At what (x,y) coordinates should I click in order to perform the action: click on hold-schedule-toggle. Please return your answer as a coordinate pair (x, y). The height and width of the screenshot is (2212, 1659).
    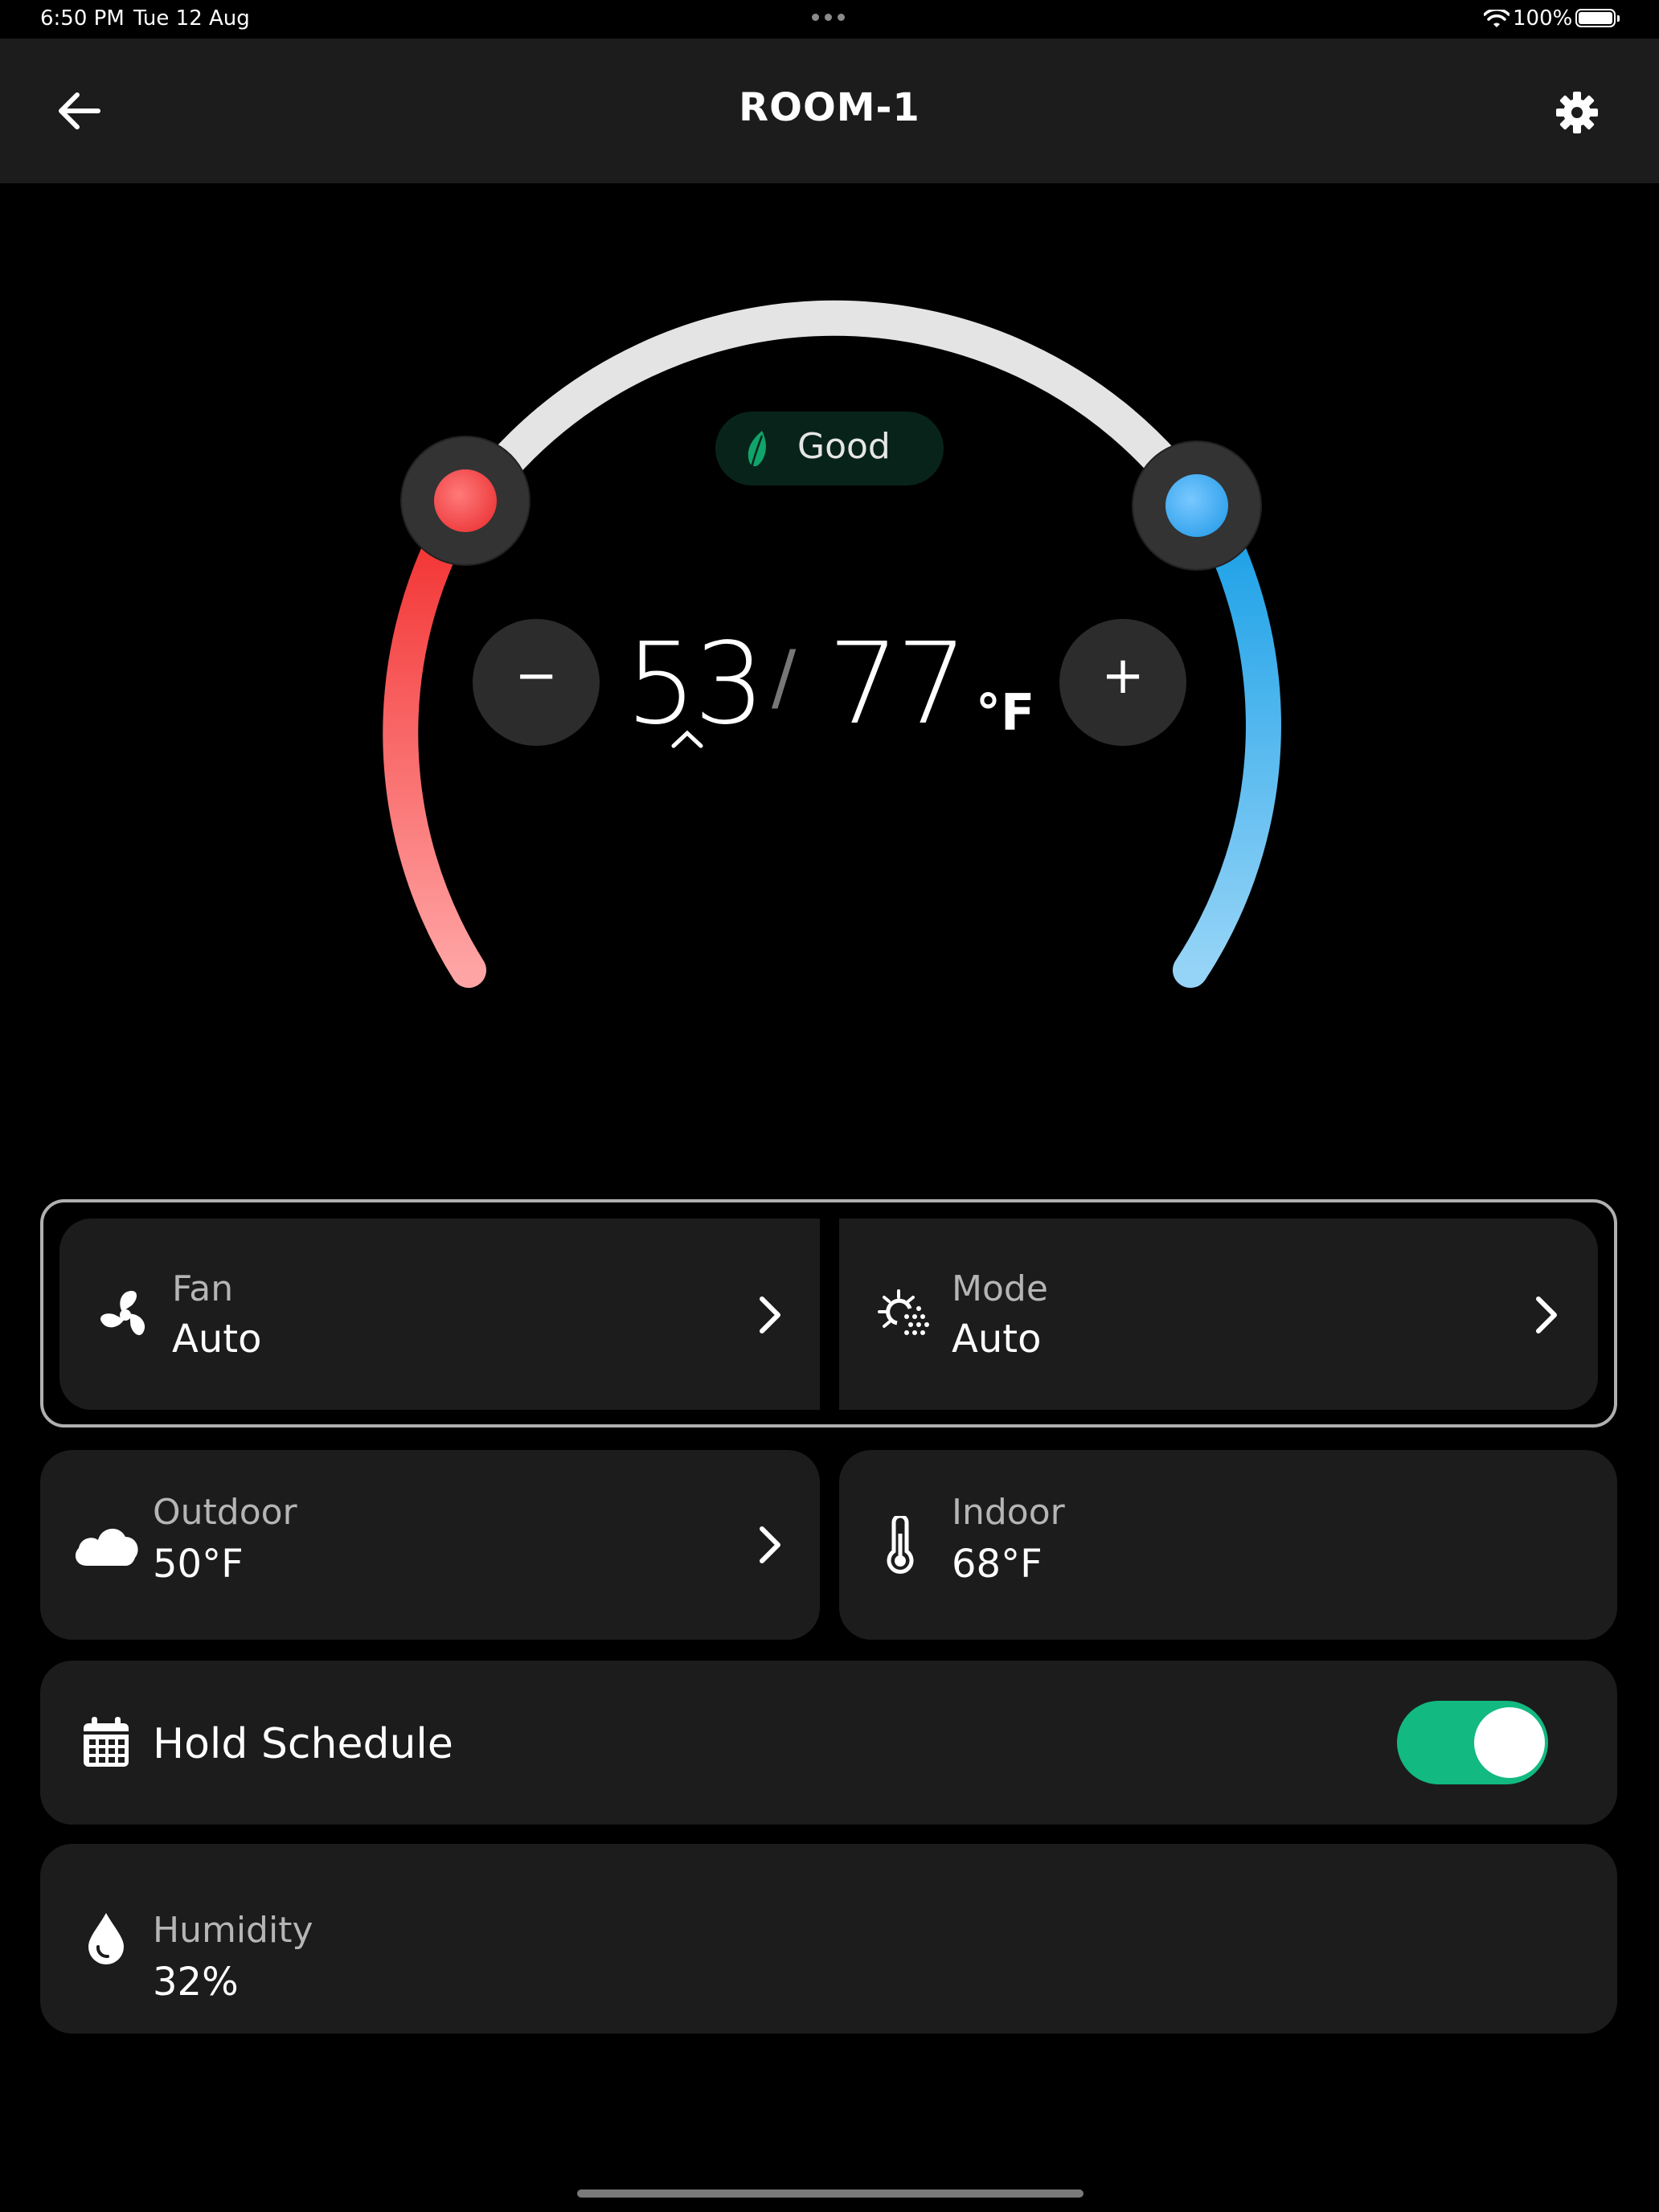
    Looking at the image, I should click on (1472, 1743).